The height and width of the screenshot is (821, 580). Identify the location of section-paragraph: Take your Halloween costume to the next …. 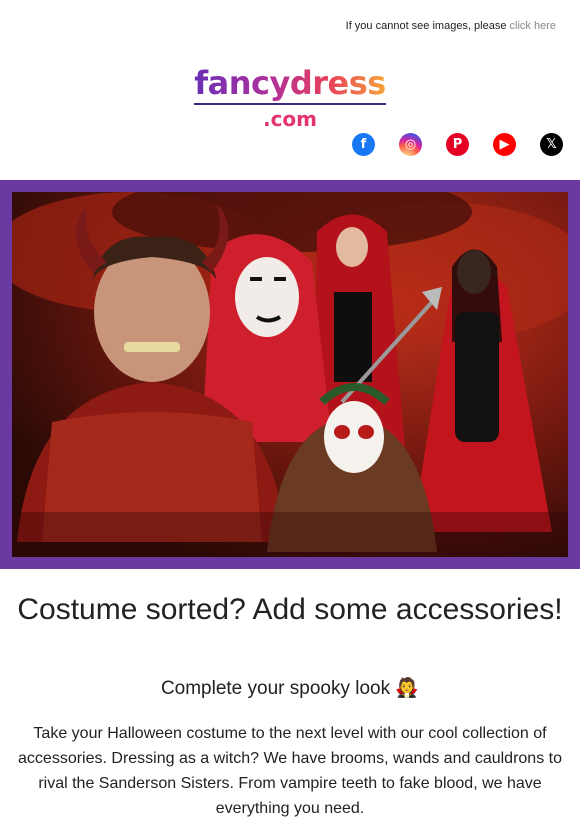
(290, 771).